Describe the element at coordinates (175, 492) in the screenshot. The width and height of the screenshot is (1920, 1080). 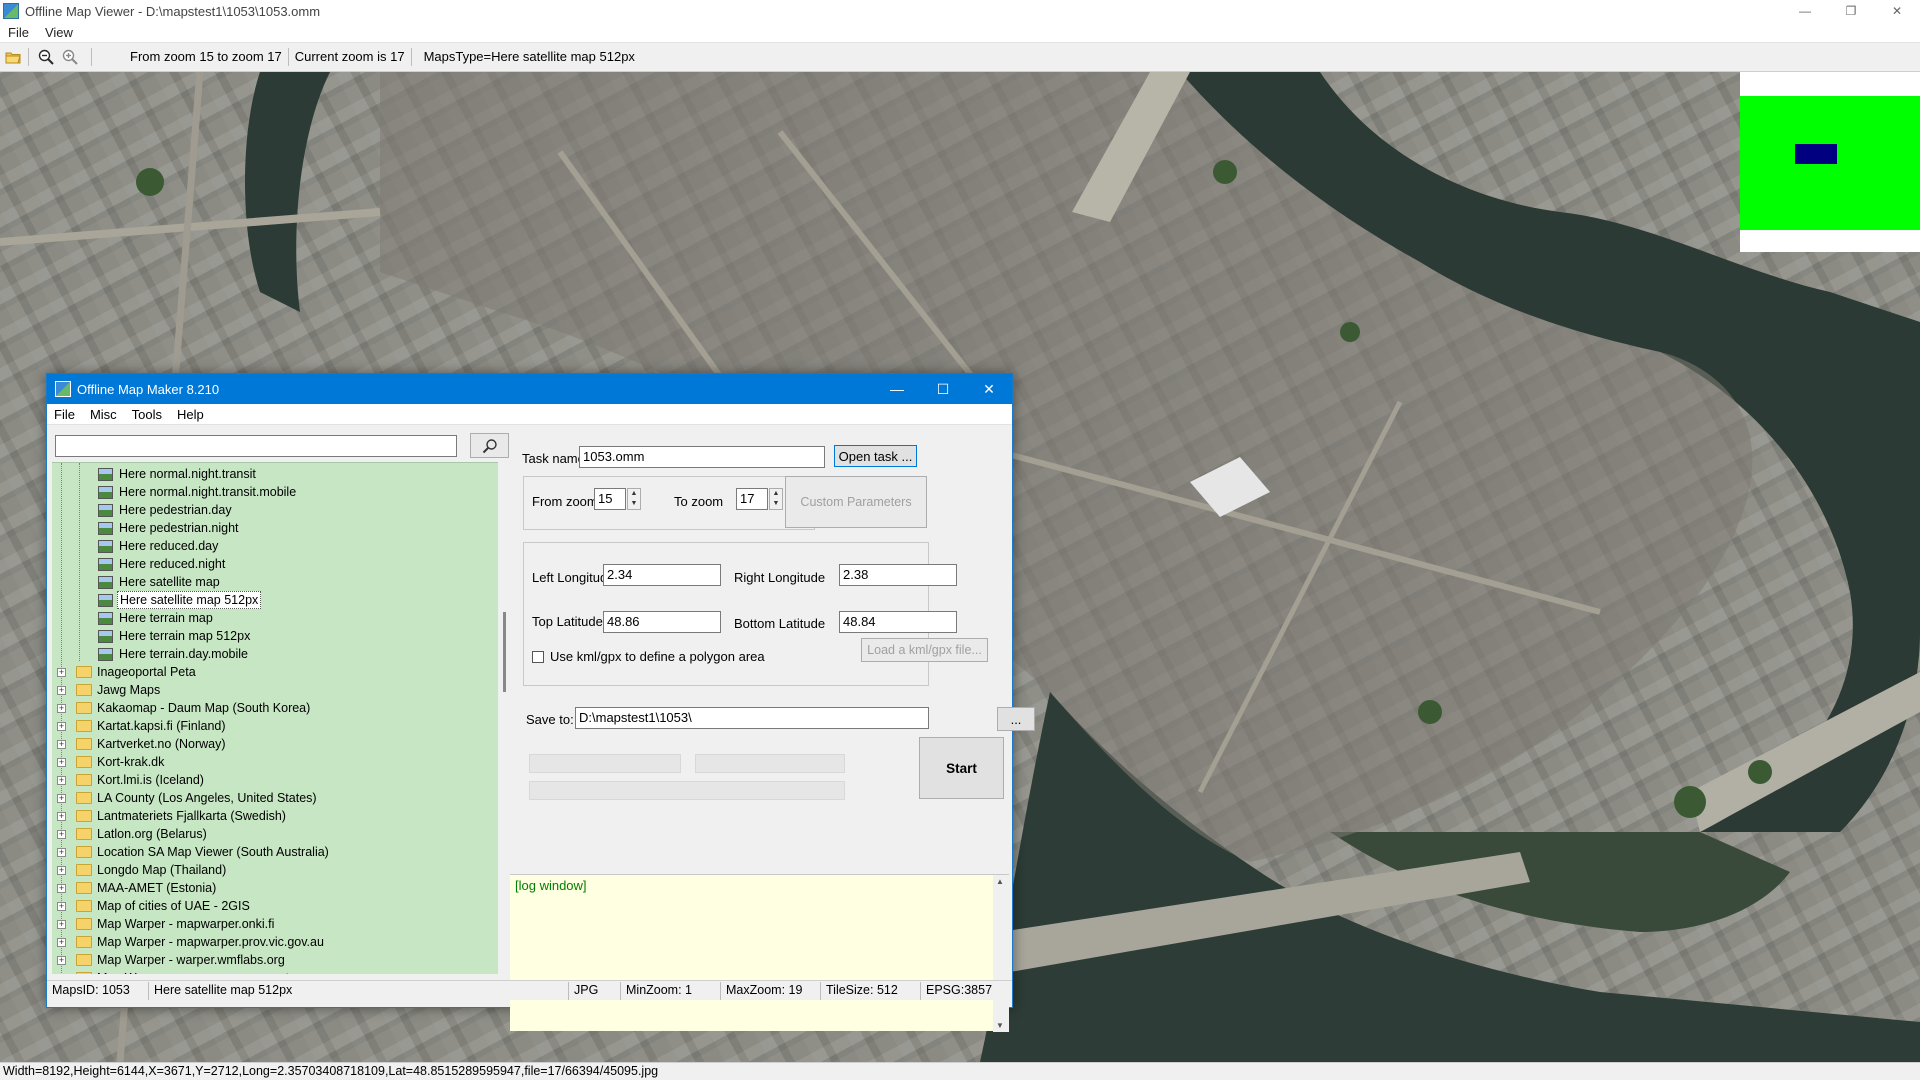
I see `tree-map-item: Here normal.night.transit.mobile` at that location.